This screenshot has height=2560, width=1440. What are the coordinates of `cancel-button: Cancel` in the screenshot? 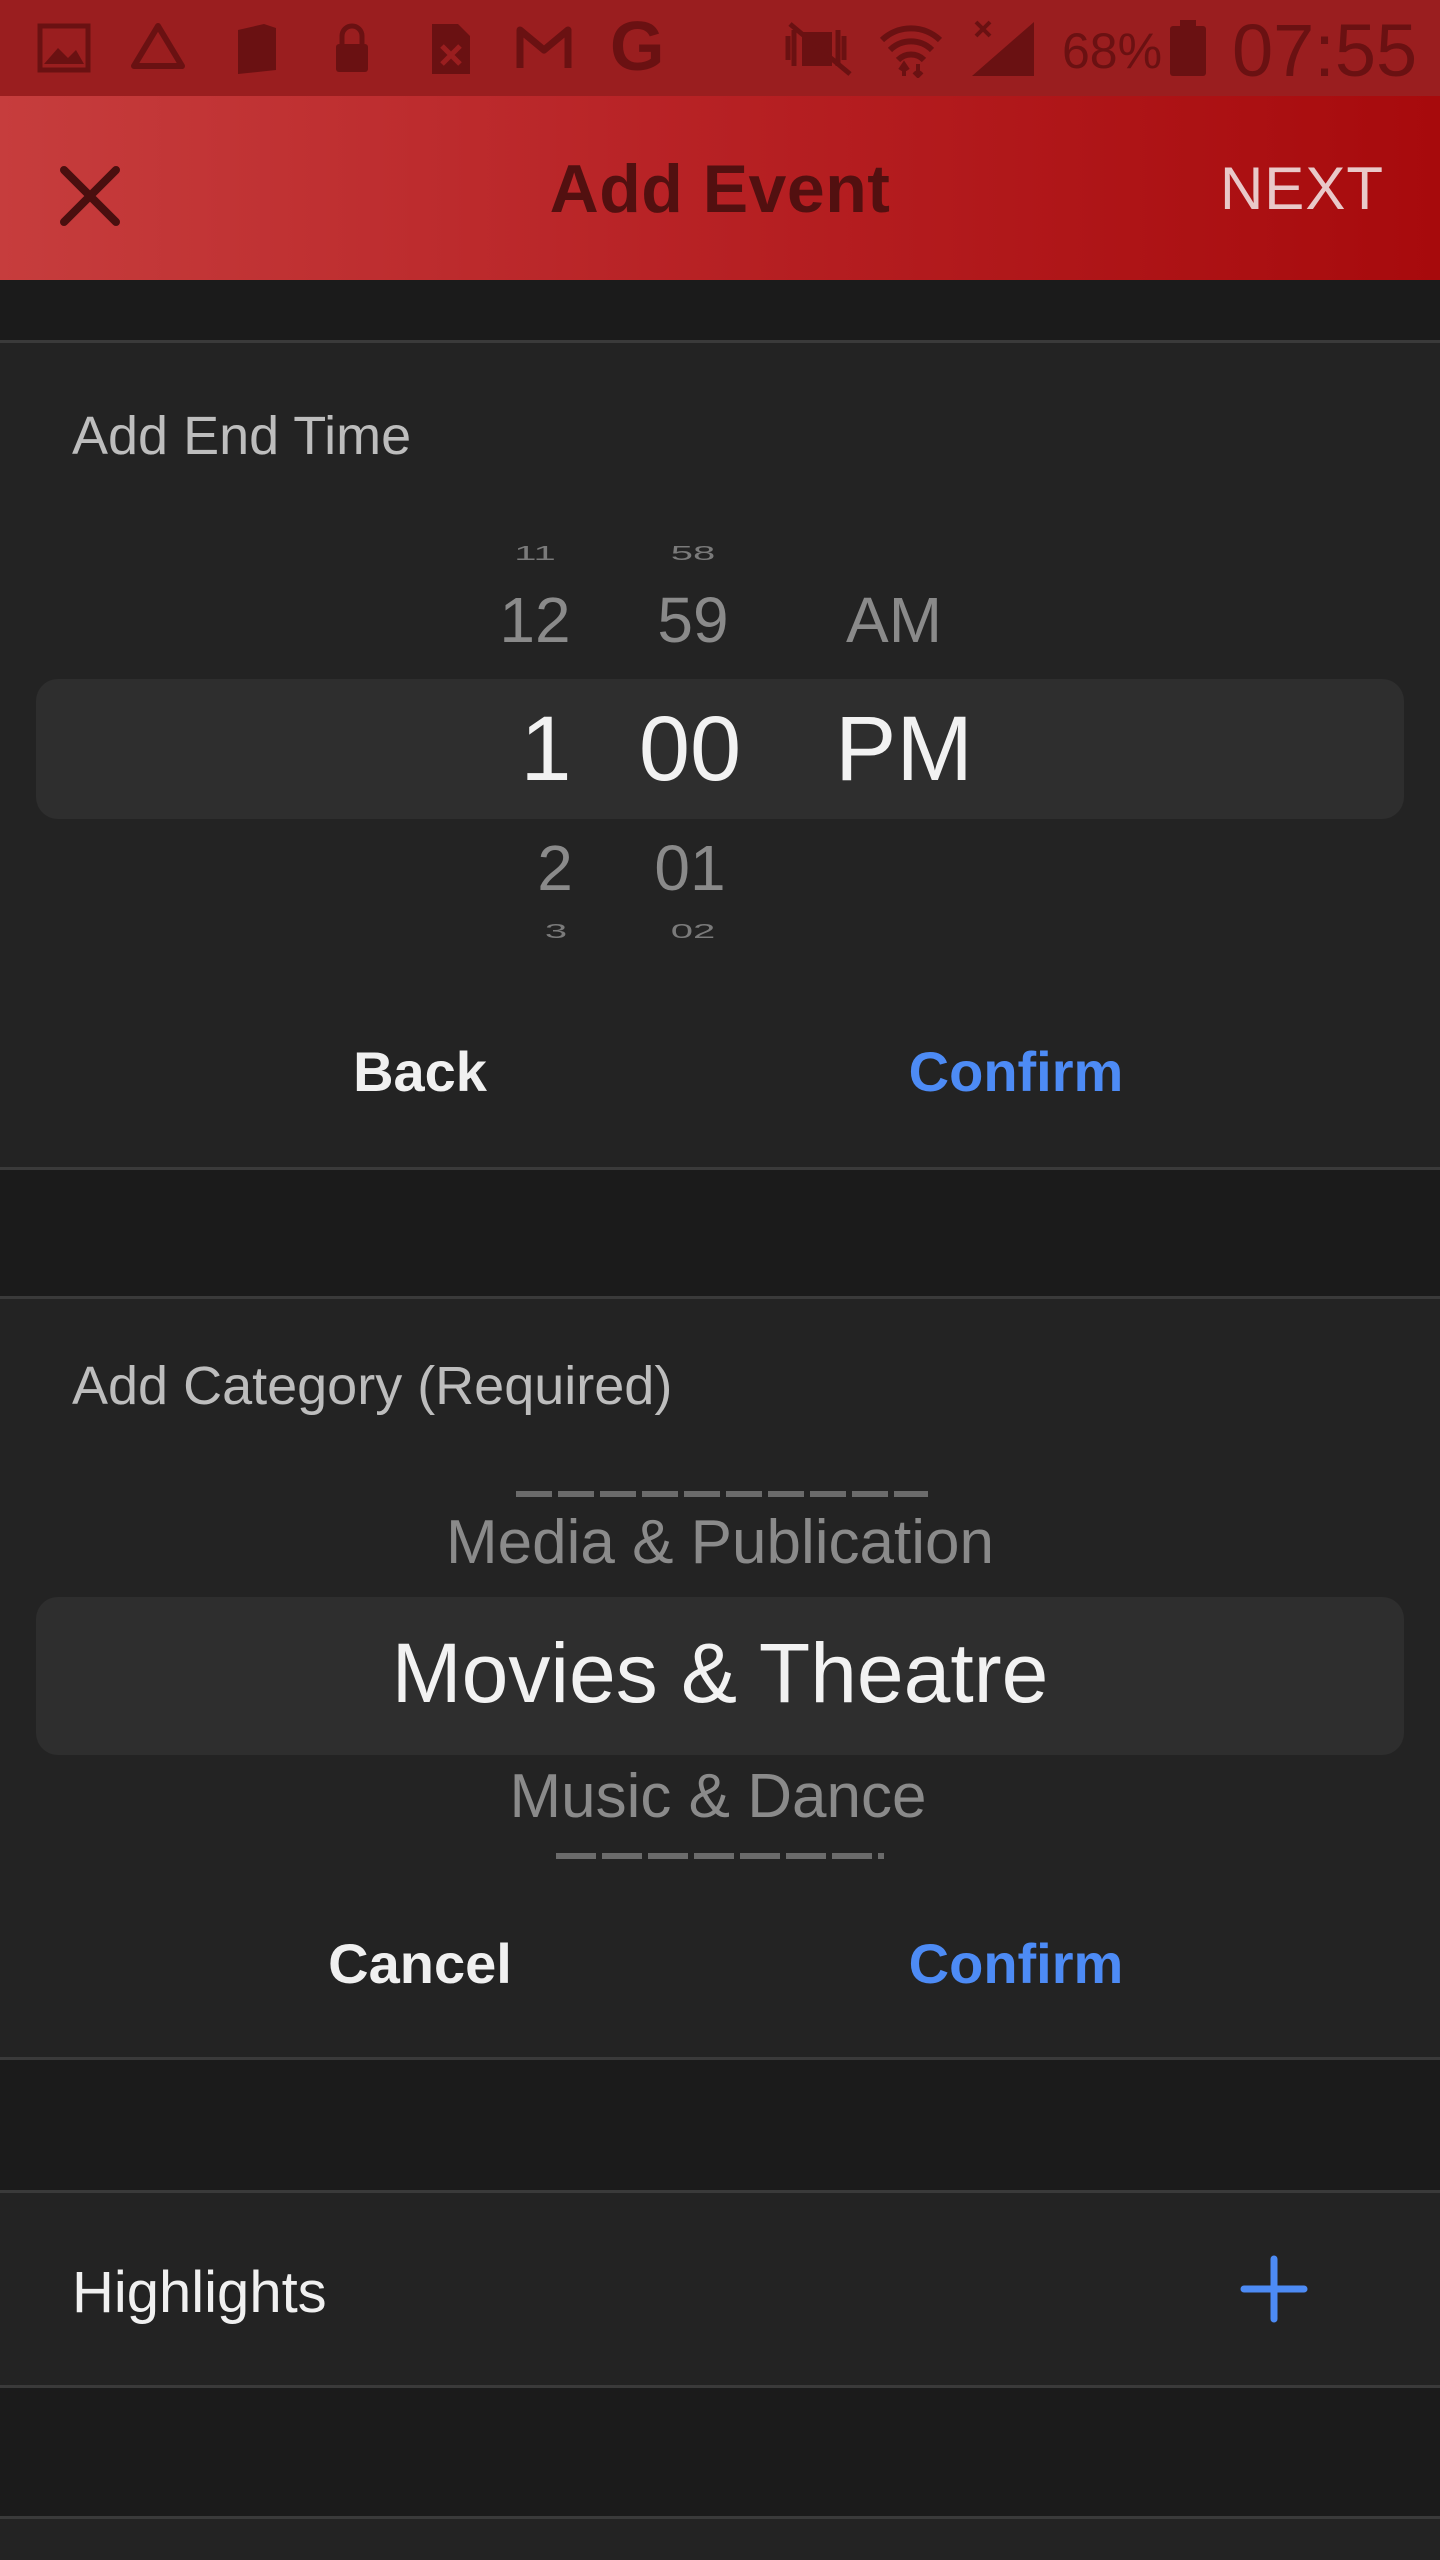 It's located at (420, 1963).